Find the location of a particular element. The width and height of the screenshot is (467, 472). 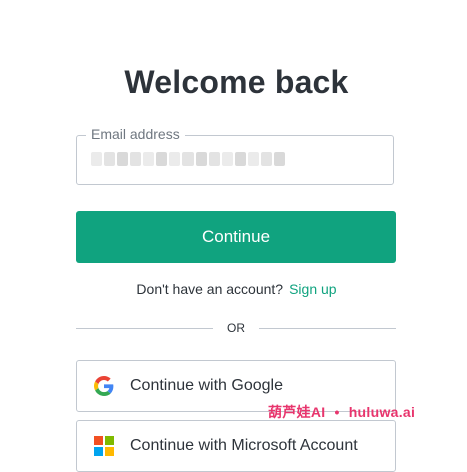

divider-line-right is located at coordinates (327, 328).